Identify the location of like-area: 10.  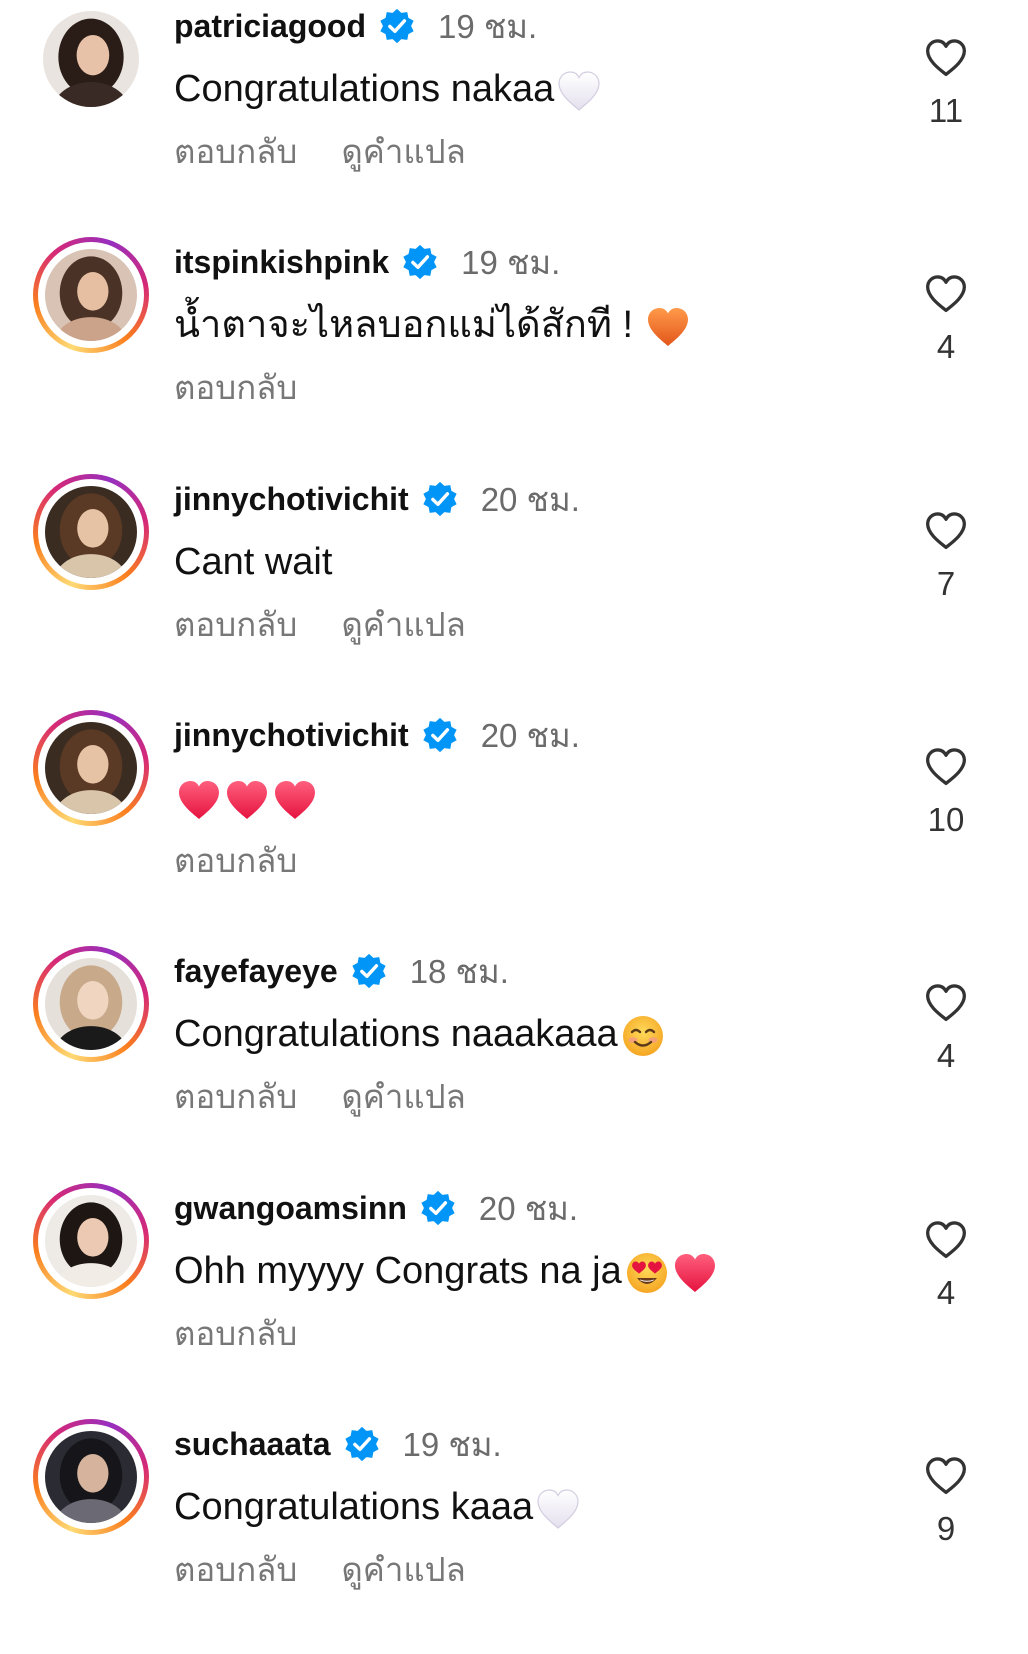
(946, 792).